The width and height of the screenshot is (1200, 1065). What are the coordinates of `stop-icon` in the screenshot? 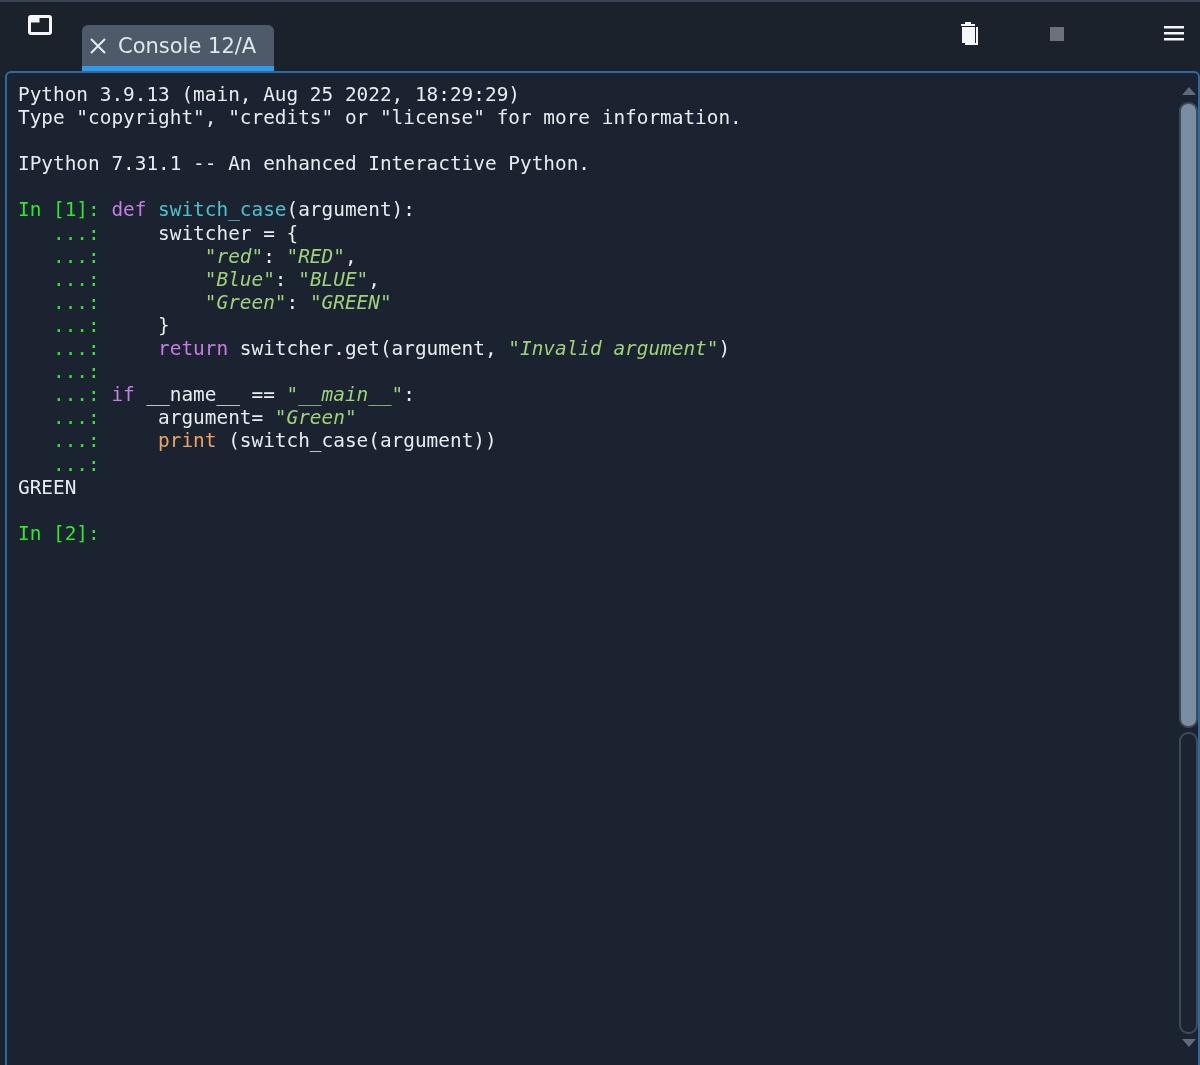 It's located at (1057, 33).